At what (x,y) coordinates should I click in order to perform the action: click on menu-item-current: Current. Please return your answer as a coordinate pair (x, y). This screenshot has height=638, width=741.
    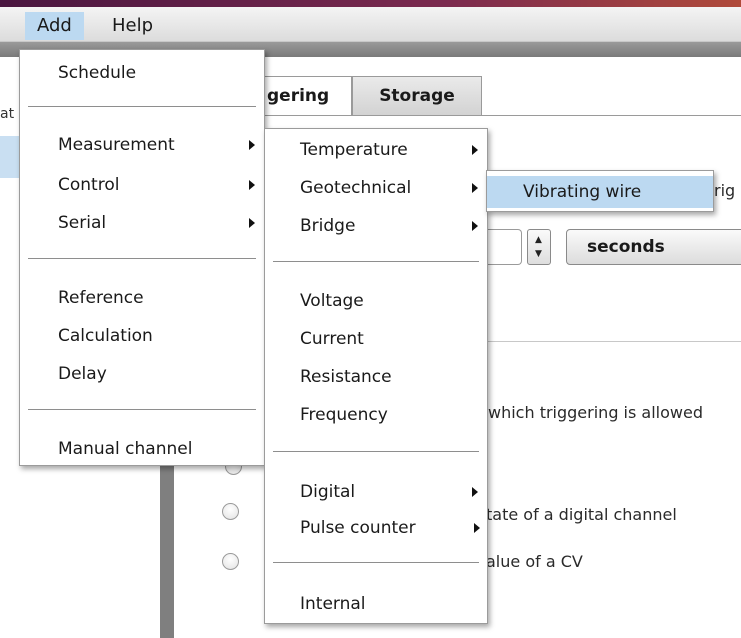
    Looking at the image, I should click on (376, 339).